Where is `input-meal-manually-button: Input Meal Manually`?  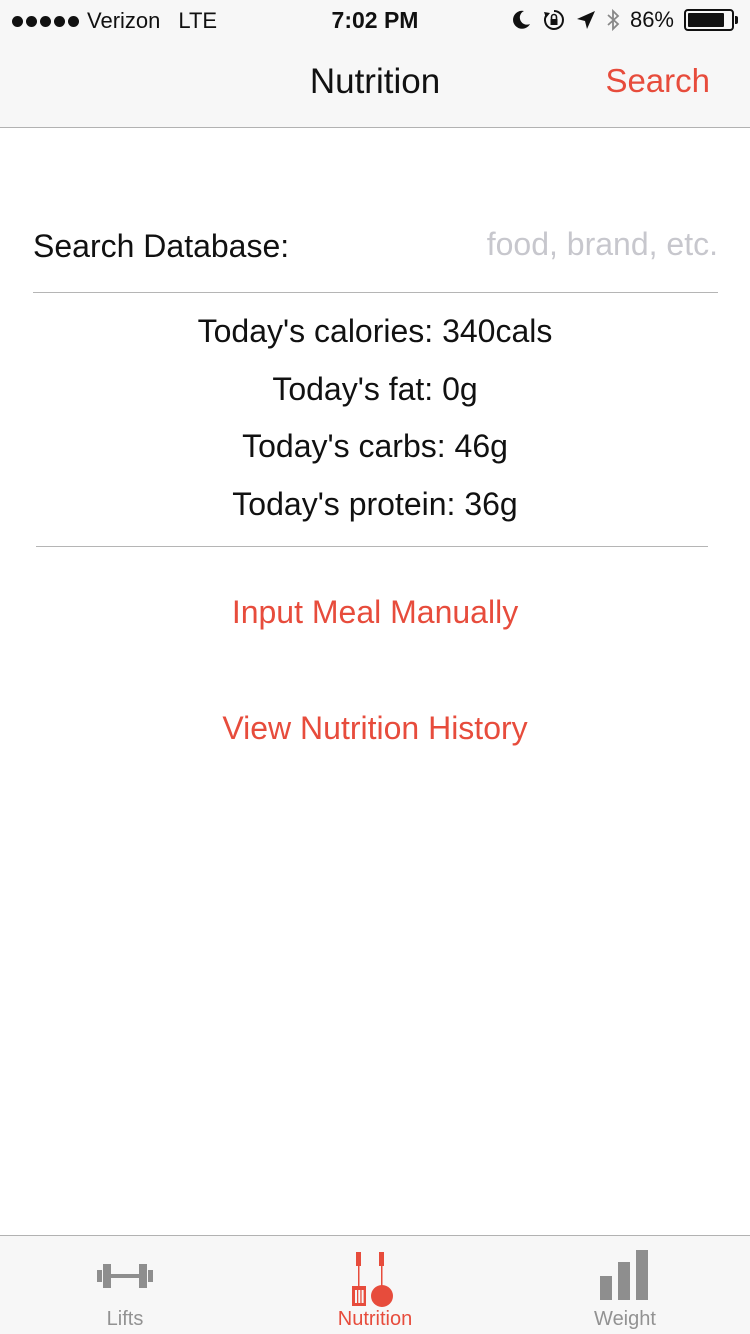
input-meal-manually-button: Input Meal Manually is located at coordinates (375, 612).